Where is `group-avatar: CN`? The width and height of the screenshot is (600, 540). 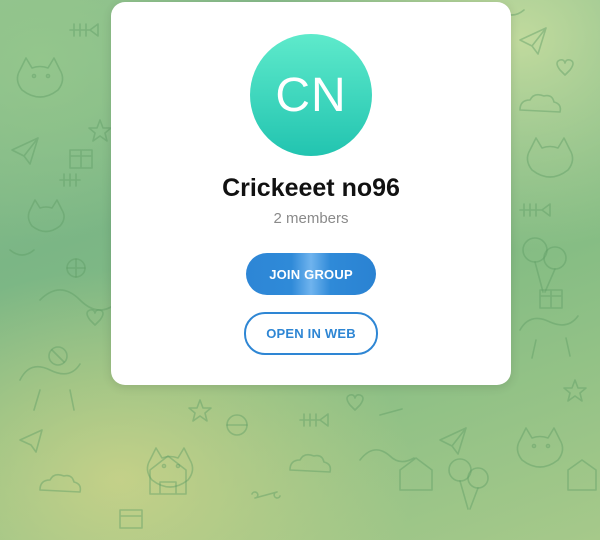 group-avatar: CN is located at coordinates (311, 95).